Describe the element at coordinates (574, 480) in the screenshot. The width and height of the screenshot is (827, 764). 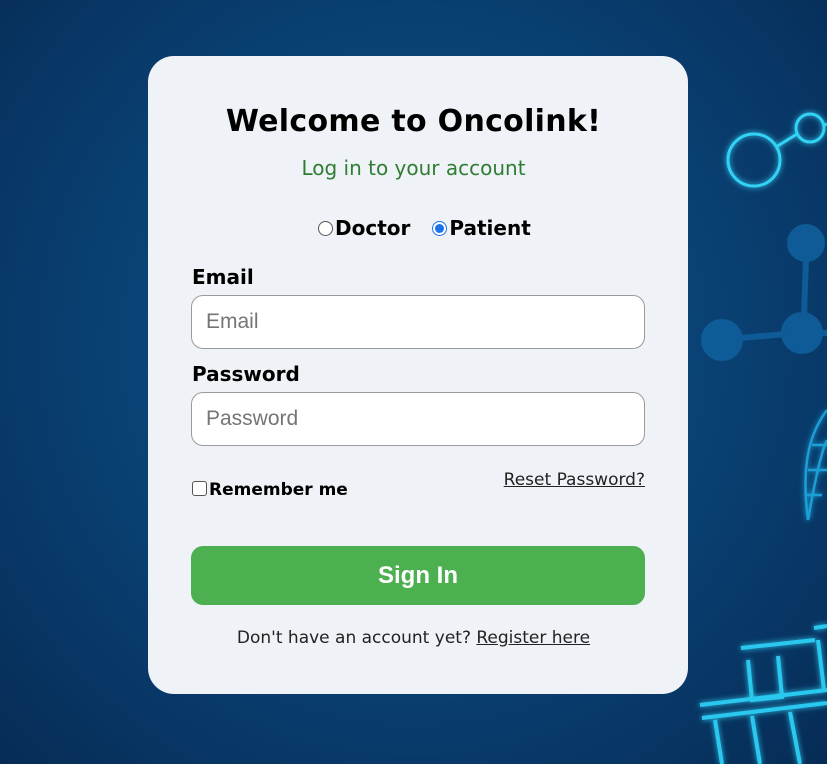
I see `reset-password-link: Reset Password?` at that location.